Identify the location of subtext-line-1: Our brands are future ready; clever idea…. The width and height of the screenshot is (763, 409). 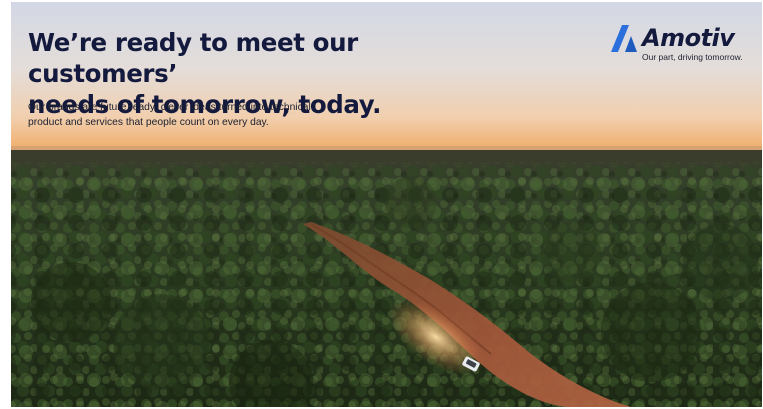
(169, 107).